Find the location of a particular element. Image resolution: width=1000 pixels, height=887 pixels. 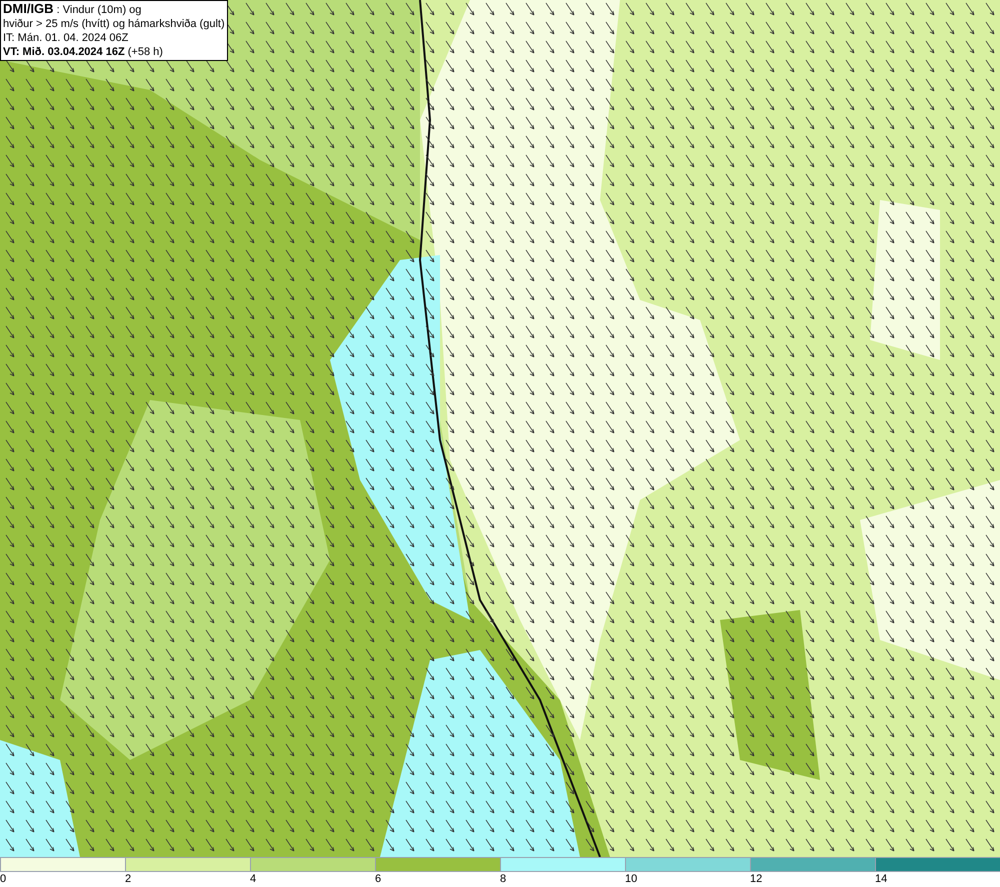

legend-label: 14 is located at coordinates (881, 879).